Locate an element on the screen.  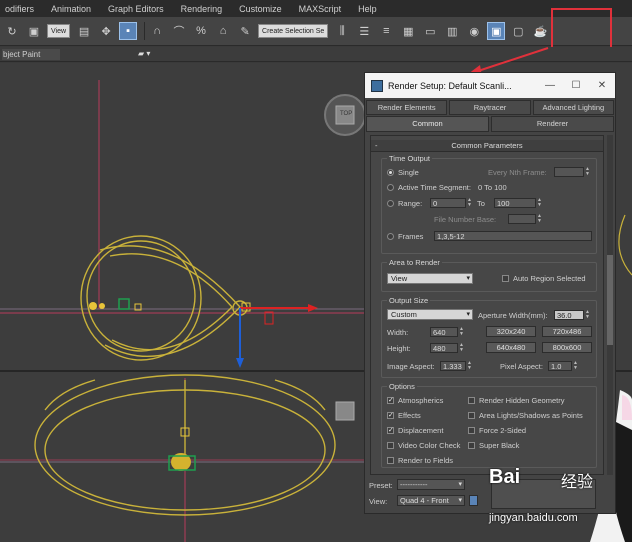
align-icon: ☰ is located at coordinates (364, 31).